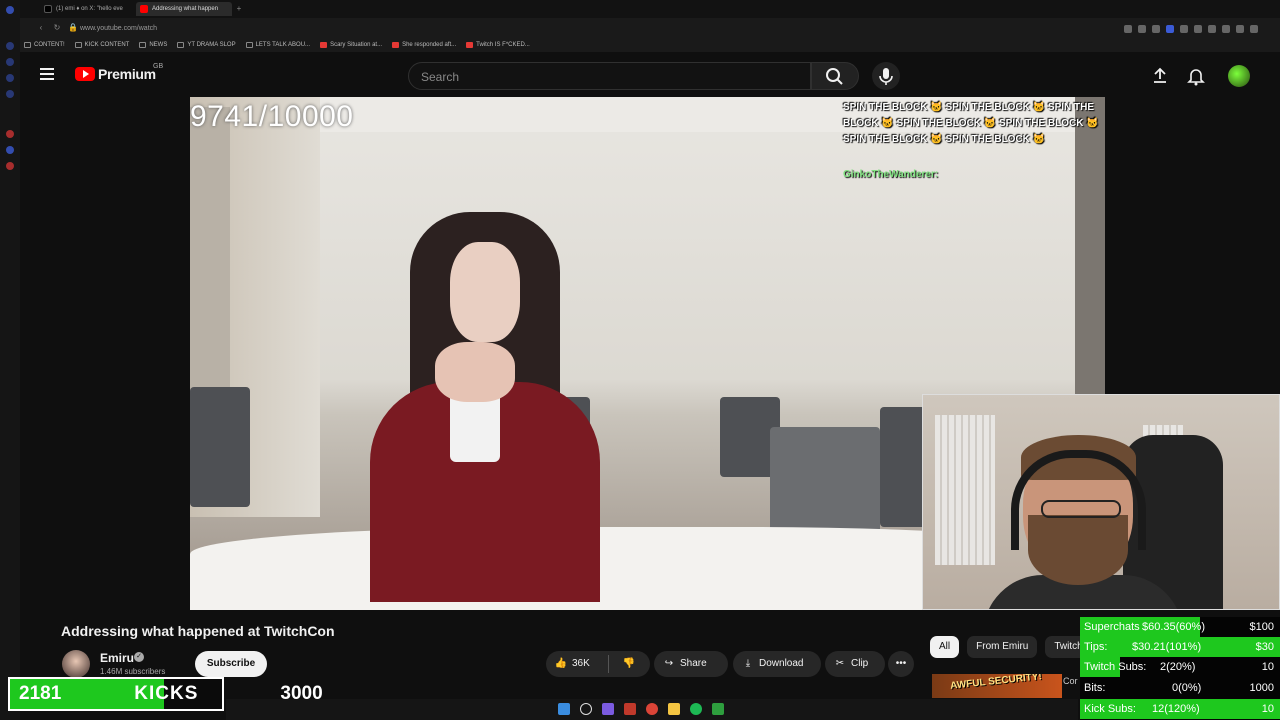 The height and width of the screenshot is (720, 1280). Describe the element at coordinates (220, 447) in the screenshot. I see `video-scene-chair` at that location.